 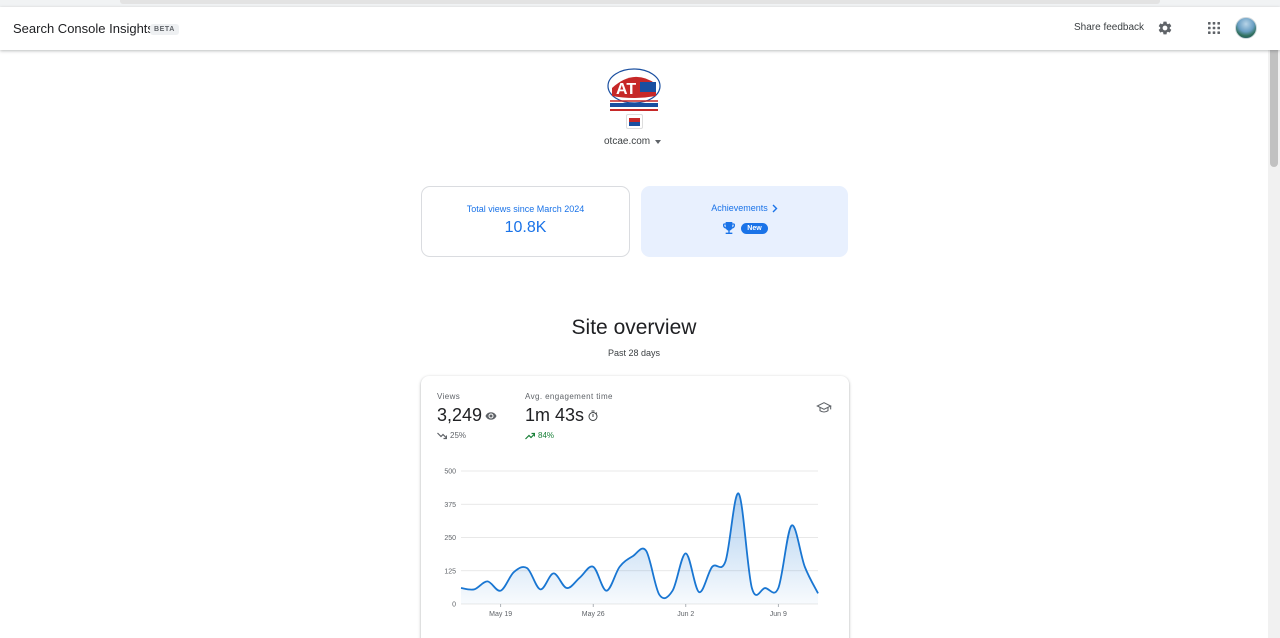 I want to click on views-value-row: 3,249, so click(x=467, y=415).